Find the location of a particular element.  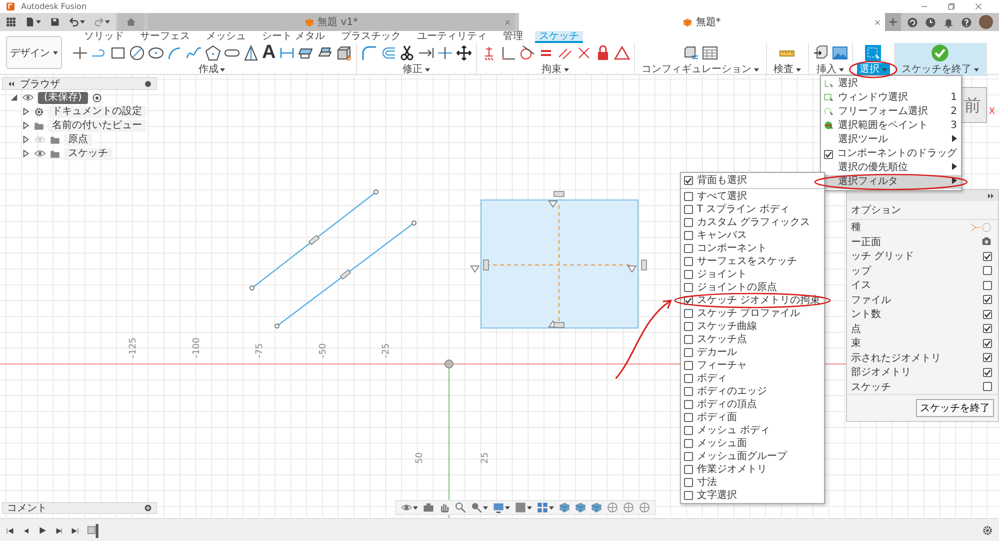

triangle-icon is located at coordinates (251, 53).